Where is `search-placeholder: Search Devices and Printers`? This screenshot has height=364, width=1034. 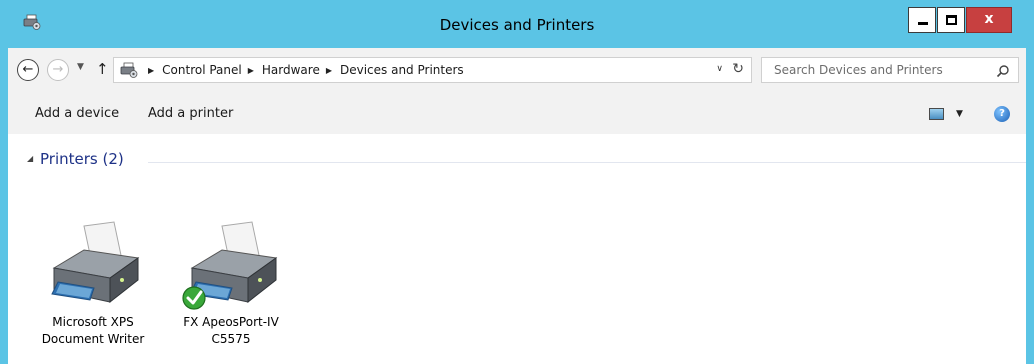
search-placeholder: Search Devices and Printers is located at coordinates (858, 70).